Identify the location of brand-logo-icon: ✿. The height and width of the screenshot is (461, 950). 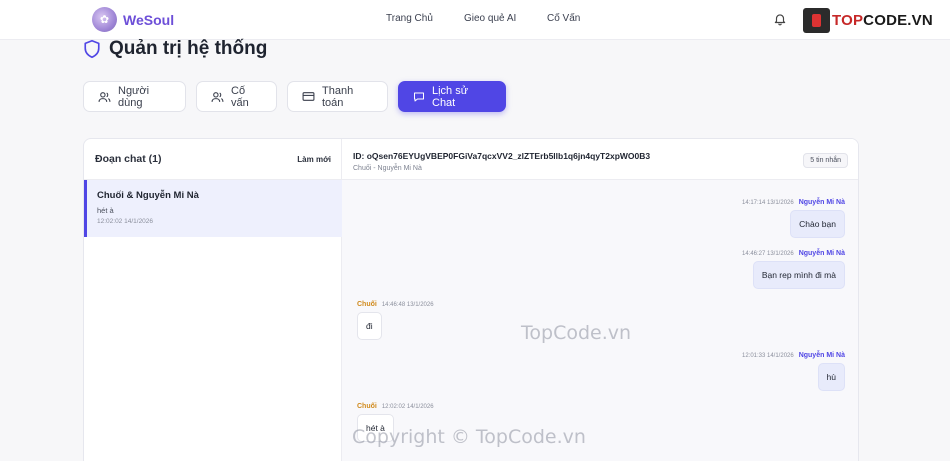
(104, 19).